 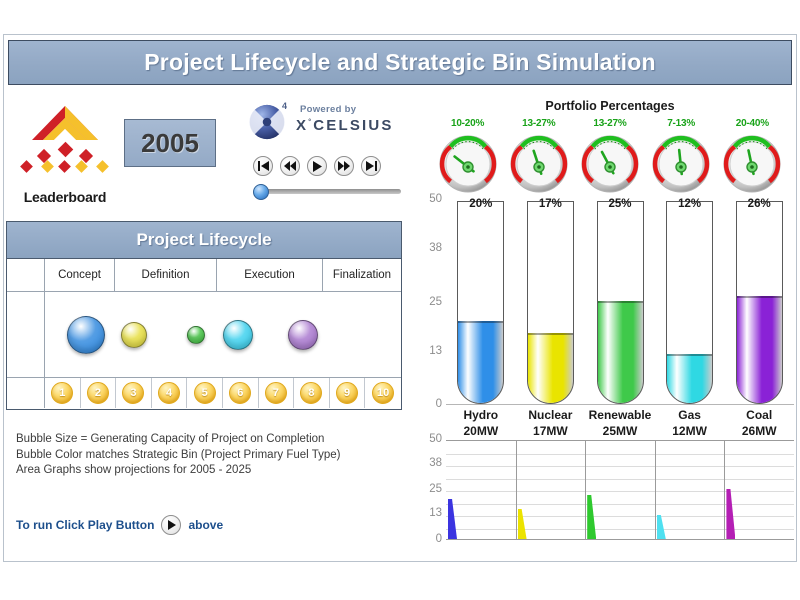 I want to click on gauges-title: Portfolio Percentages, so click(x=610, y=106).